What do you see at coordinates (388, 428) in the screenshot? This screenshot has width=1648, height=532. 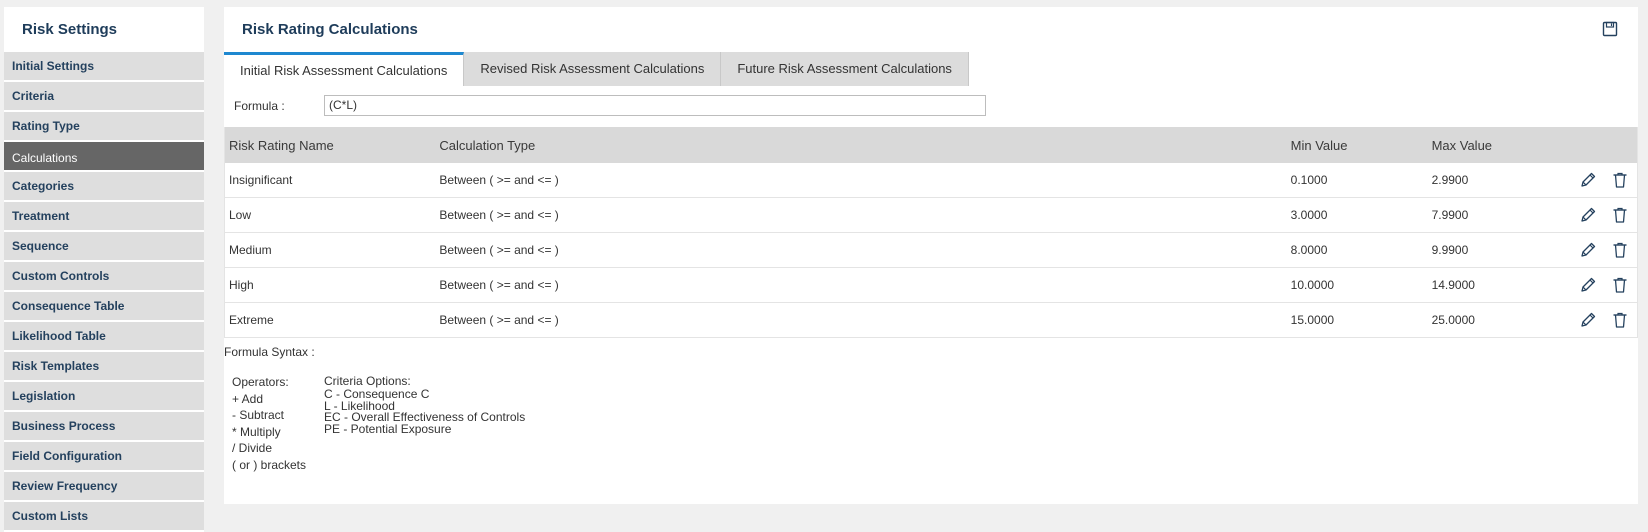 I see `criteria-item: PE - Potential Exposure` at bounding box center [388, 428].